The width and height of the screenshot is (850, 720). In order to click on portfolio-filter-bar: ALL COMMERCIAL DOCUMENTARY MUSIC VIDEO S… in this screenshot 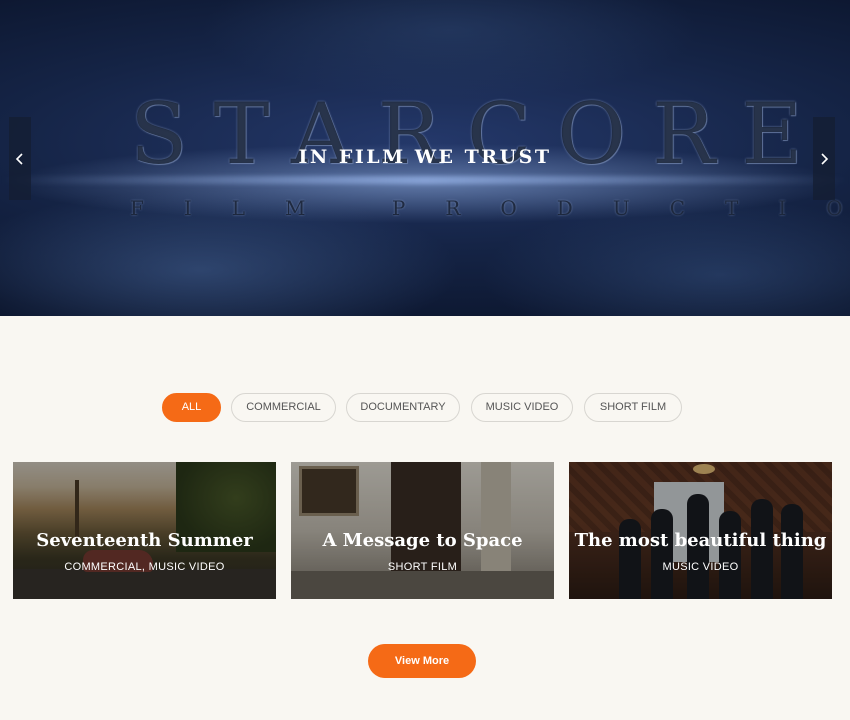, I will do `click(425, 407)`.